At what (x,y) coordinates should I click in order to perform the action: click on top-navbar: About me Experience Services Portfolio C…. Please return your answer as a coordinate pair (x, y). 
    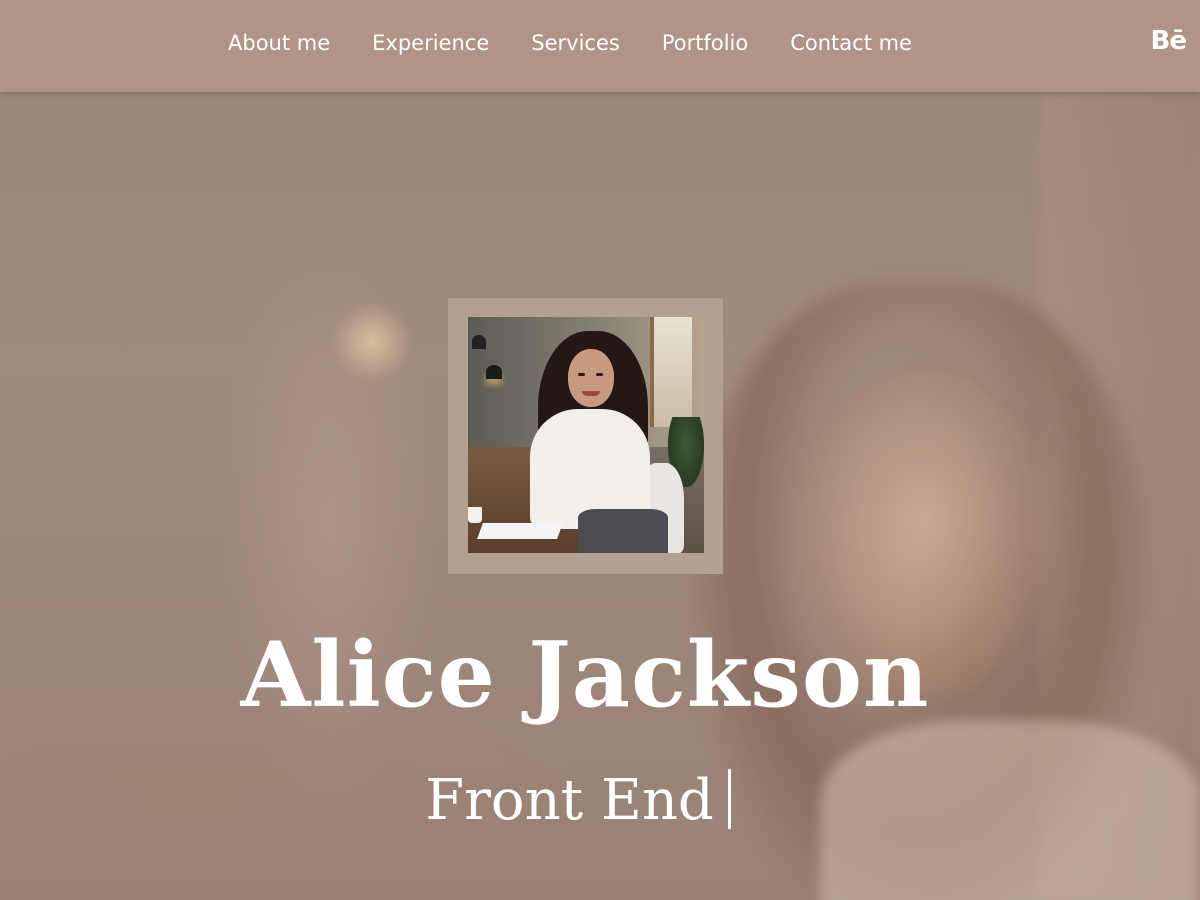
    Looking at the image, I should click on (600, 46).